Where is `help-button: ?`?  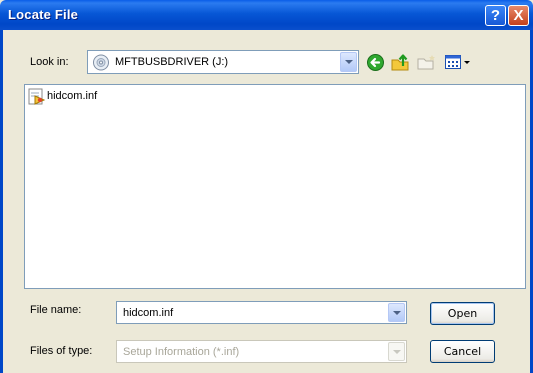 help-button: ? is located at coordinates (495, 15).